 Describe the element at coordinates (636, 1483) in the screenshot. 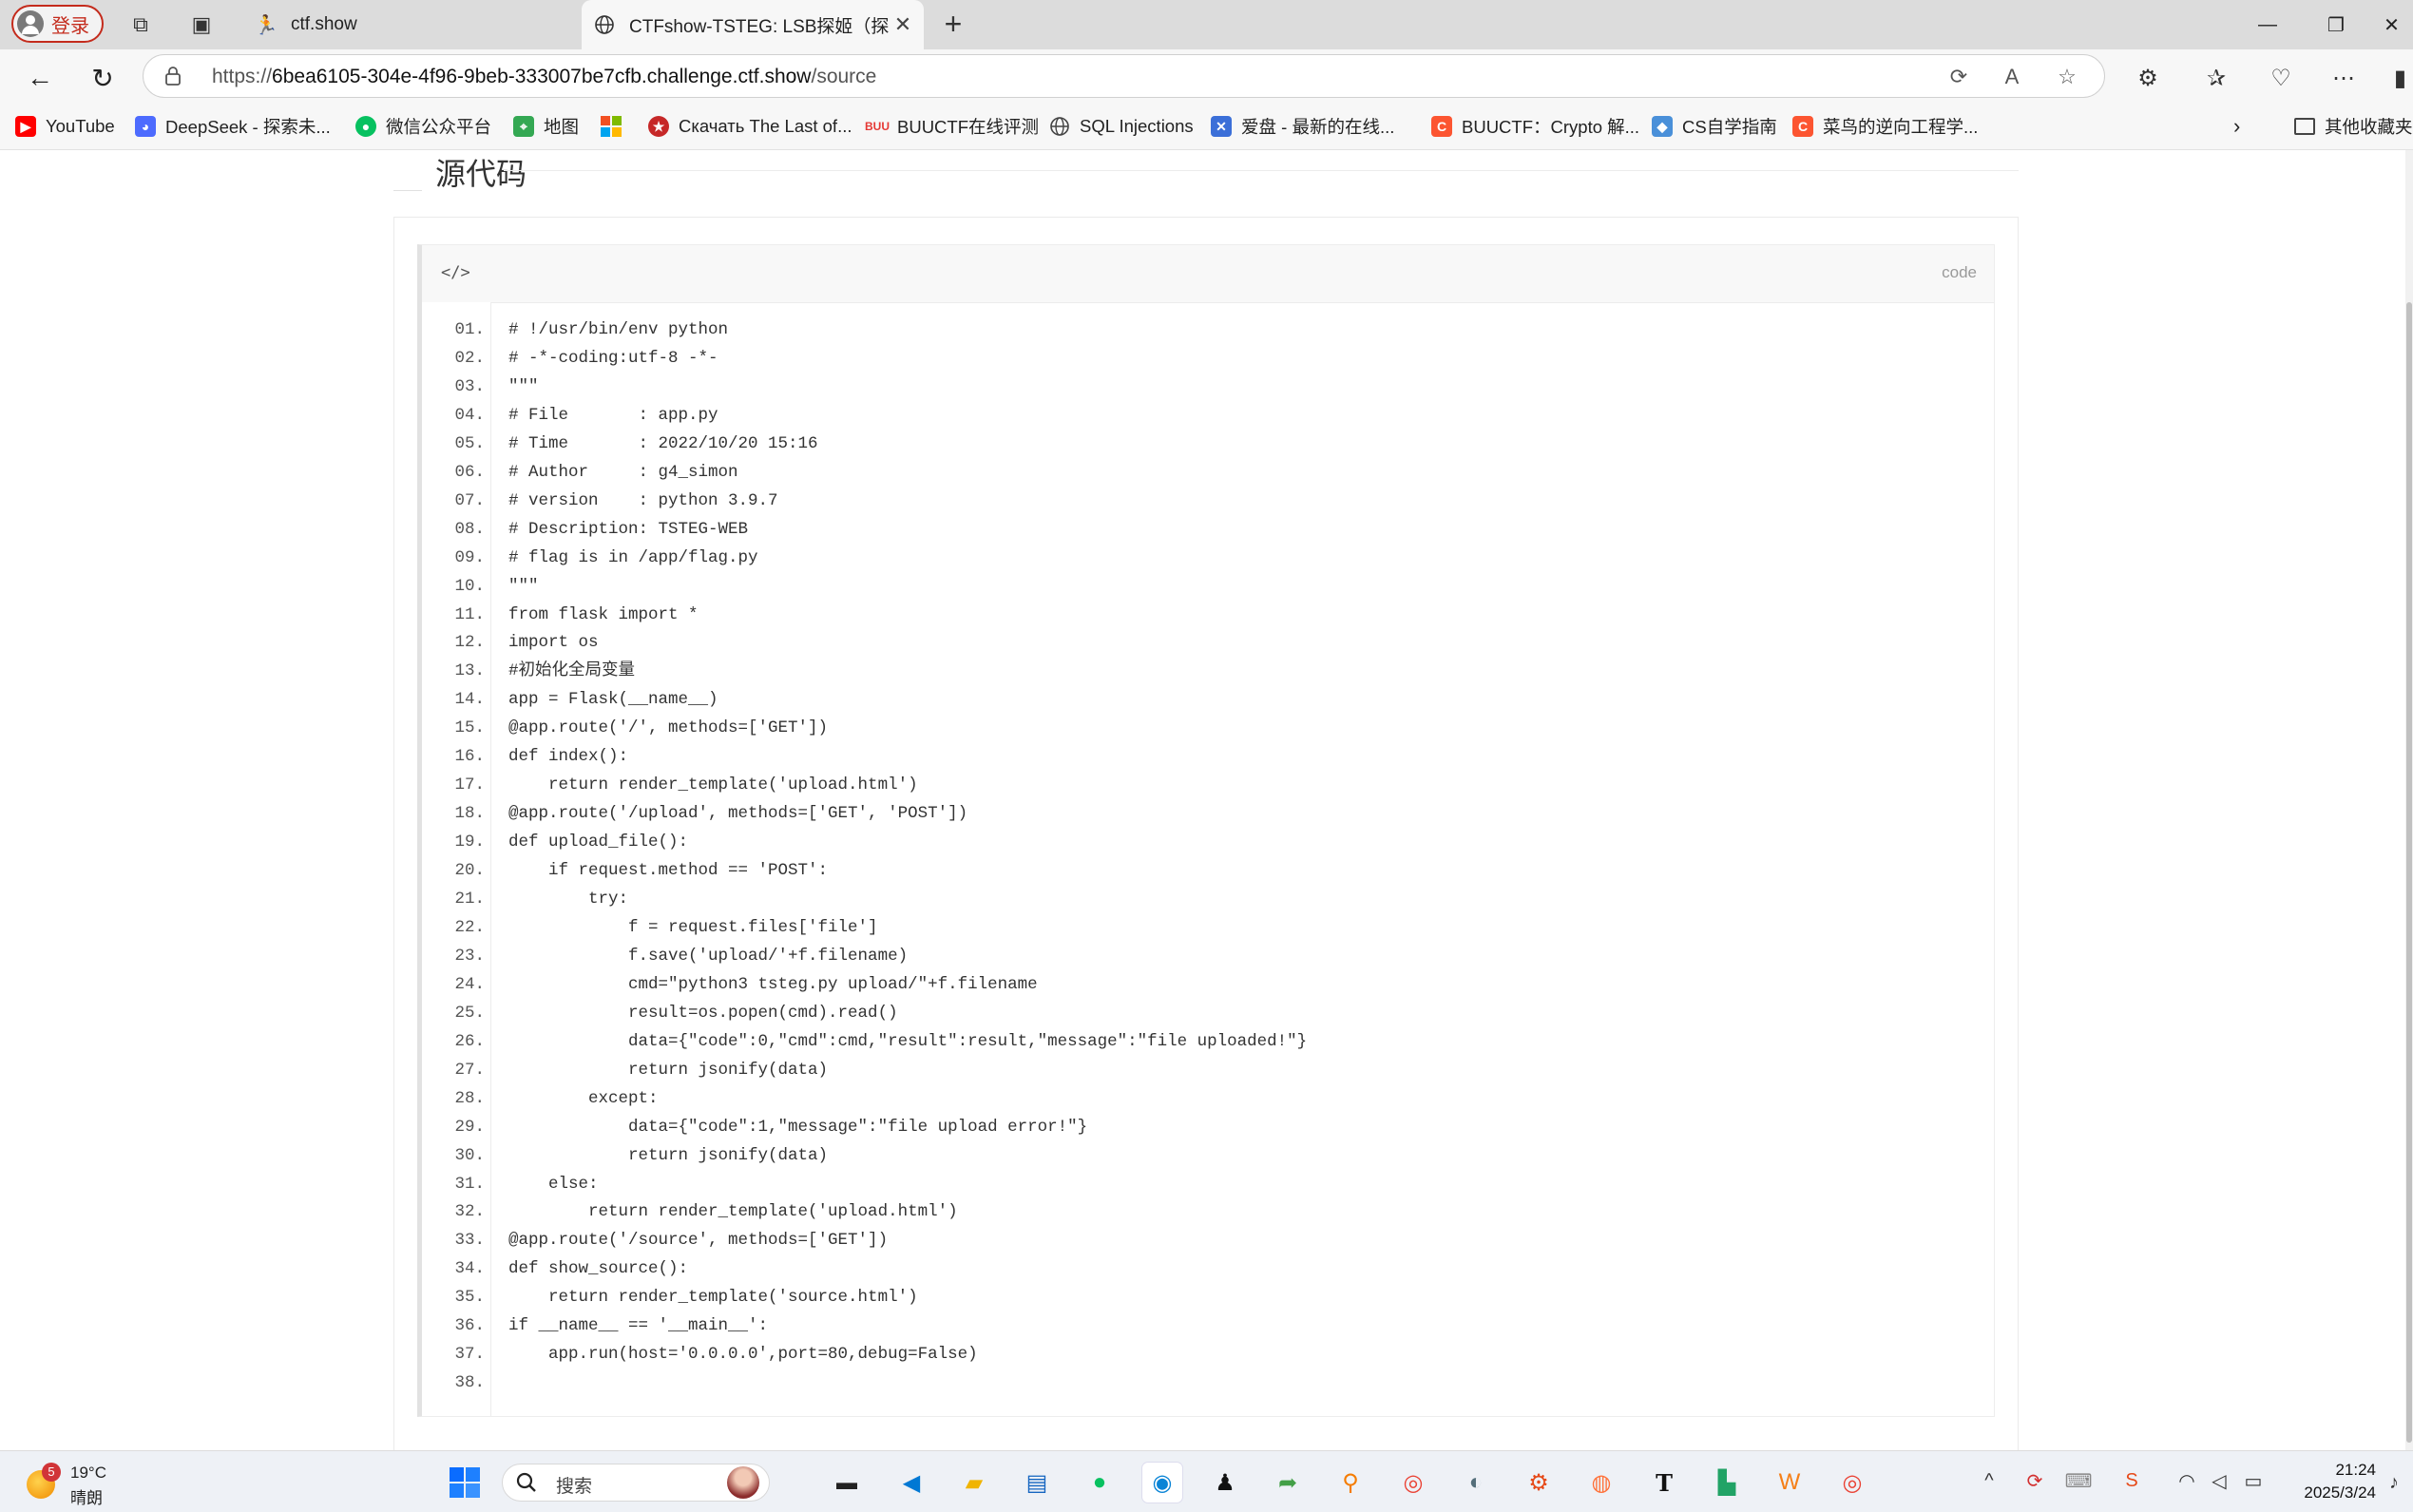

I see `taskbar-search: 搜索` at that location.